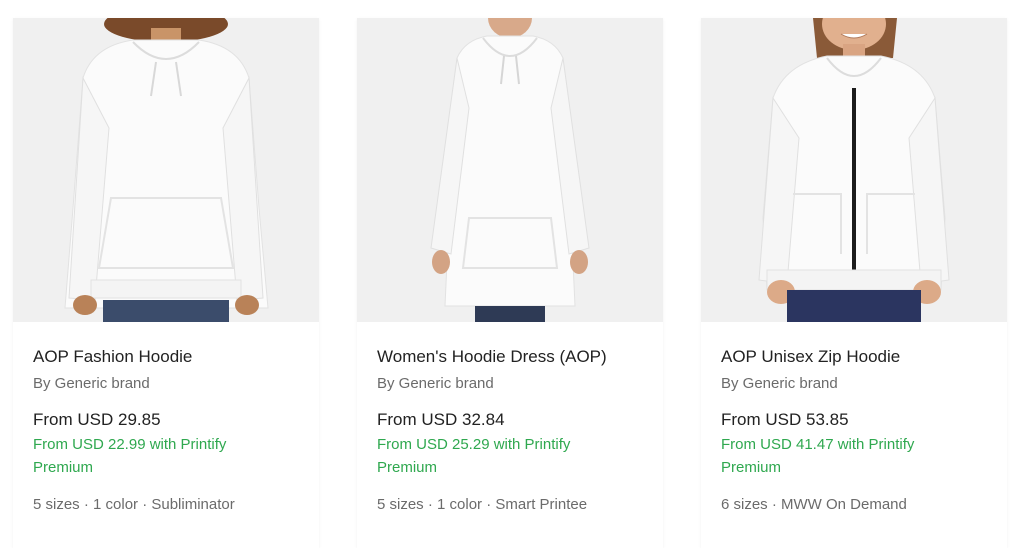 This screenshot has width=1024, height=548. I want to click on product-meta: 5 sizes · 1 color · Smart Printee, so click(482, 504).